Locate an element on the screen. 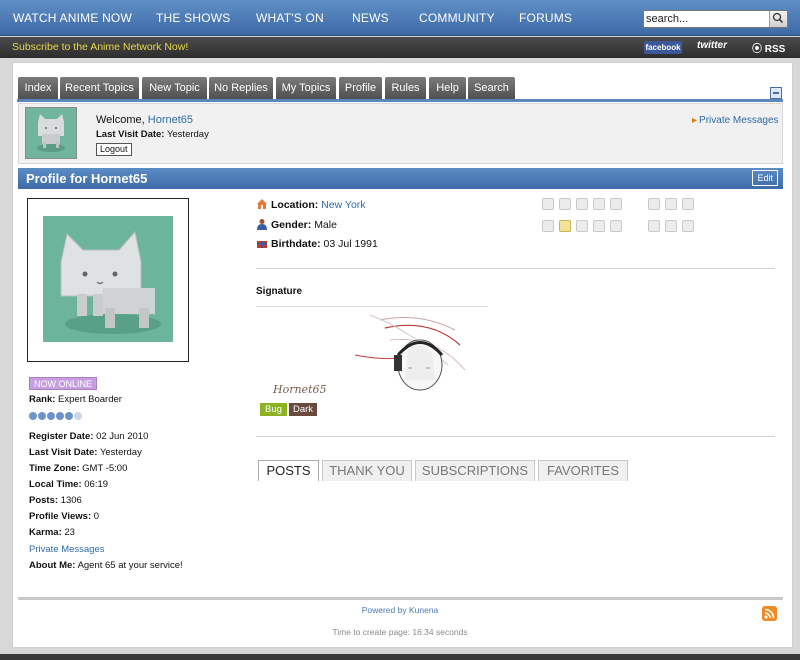 The image size is (800, 660). myspace-profile-icon is located at coordinates (582, 204).